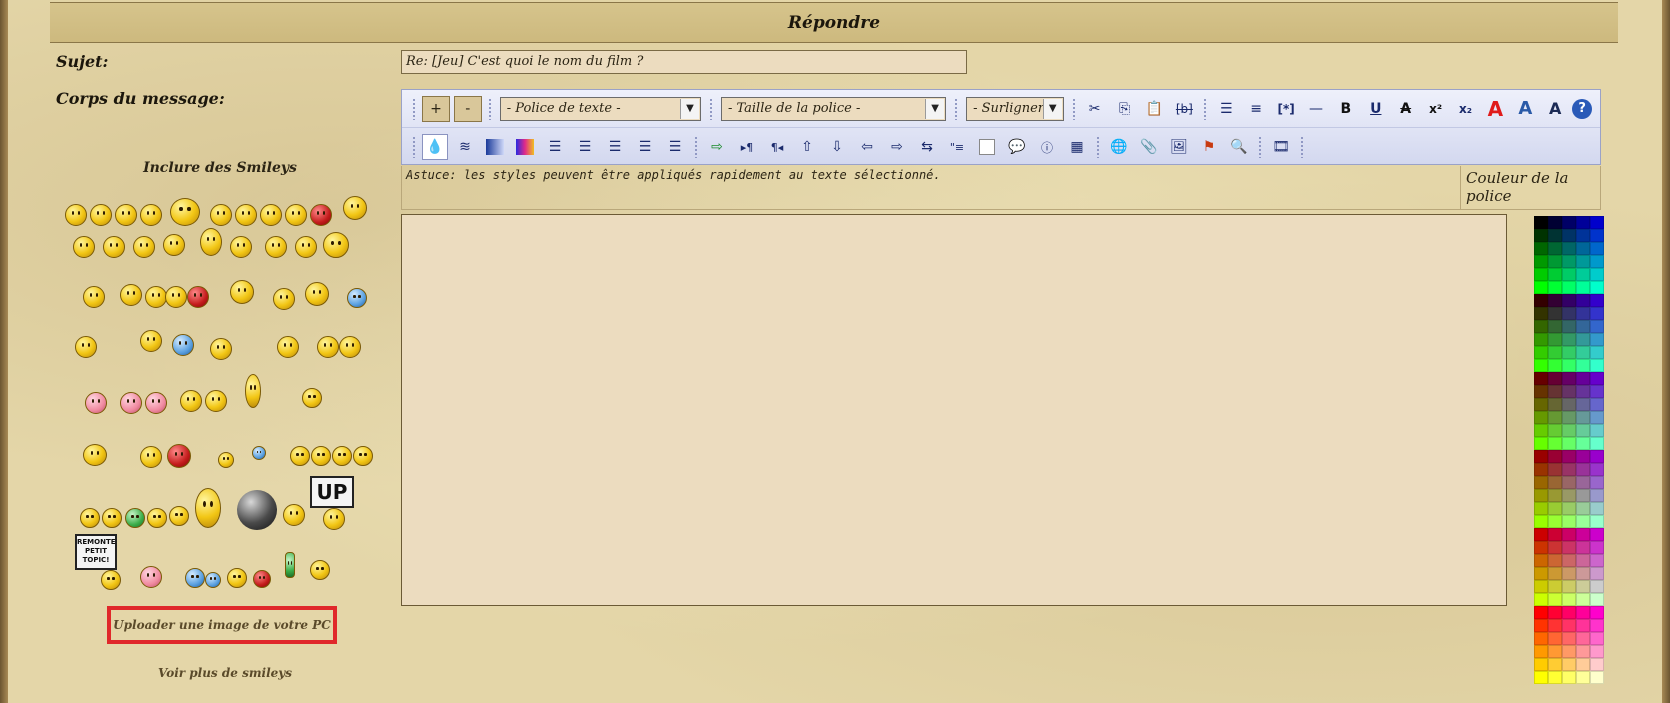  Describe the element at coordinates (525, 147) in the screenshot. I see `rainbow-icon` at that location.